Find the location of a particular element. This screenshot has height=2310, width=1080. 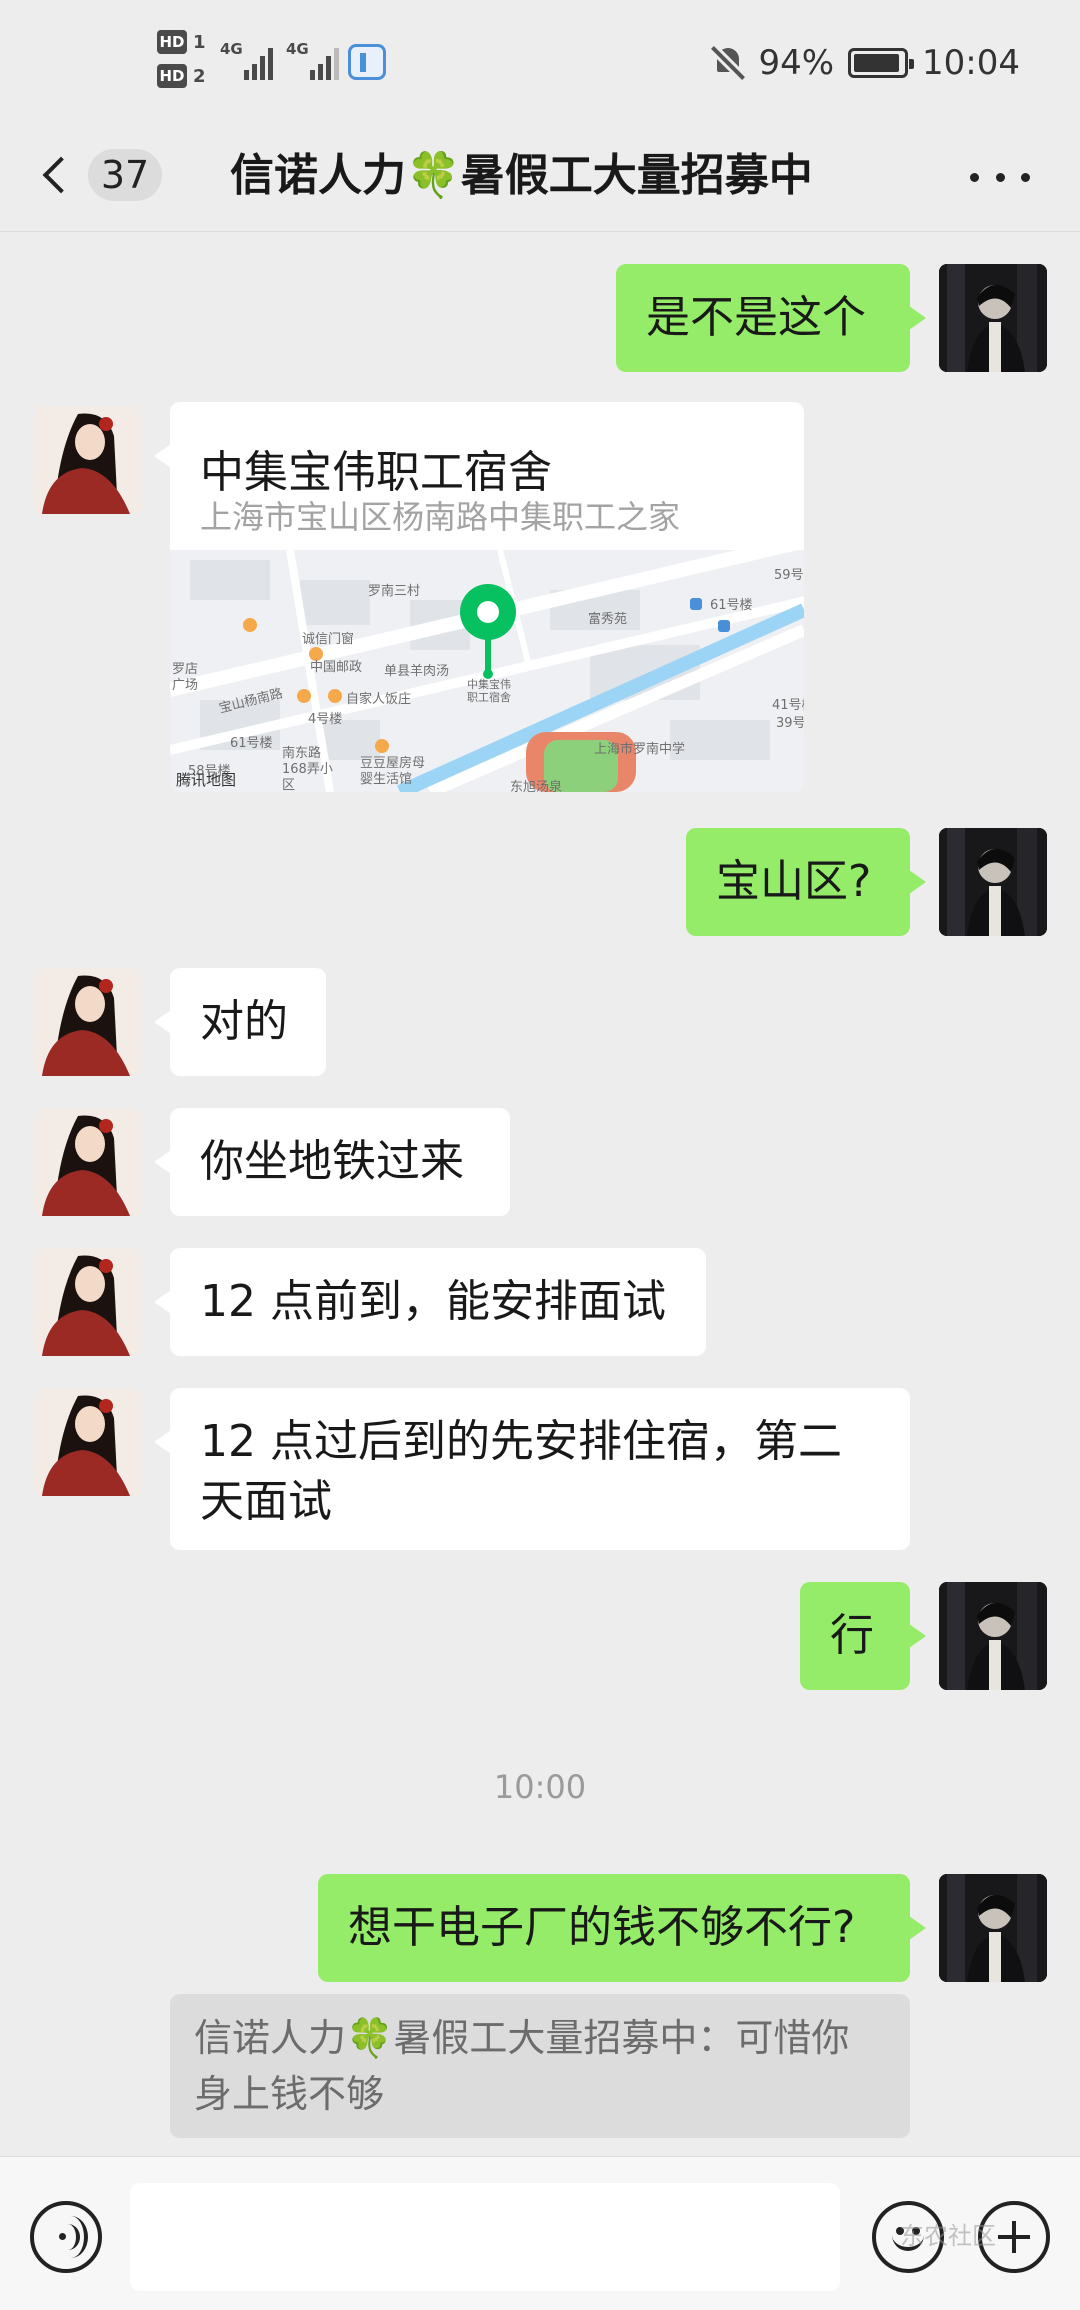

app-notification-icon is located at coordinates (367, 62).